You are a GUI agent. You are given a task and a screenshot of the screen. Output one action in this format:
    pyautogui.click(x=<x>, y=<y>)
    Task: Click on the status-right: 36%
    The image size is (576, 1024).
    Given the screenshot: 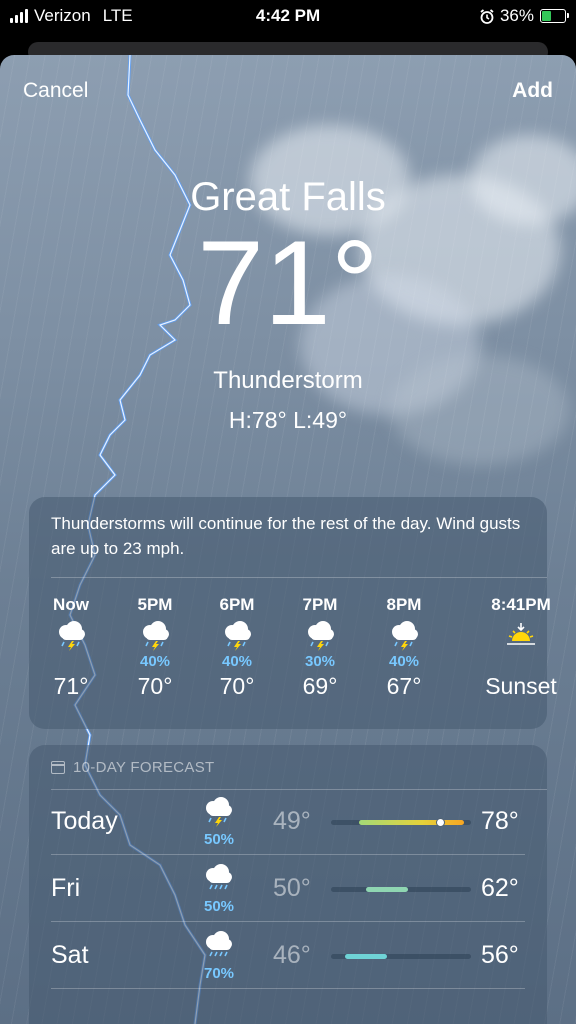 What is the action you would take?
    pyautogui.click(x=524, y=16)
    